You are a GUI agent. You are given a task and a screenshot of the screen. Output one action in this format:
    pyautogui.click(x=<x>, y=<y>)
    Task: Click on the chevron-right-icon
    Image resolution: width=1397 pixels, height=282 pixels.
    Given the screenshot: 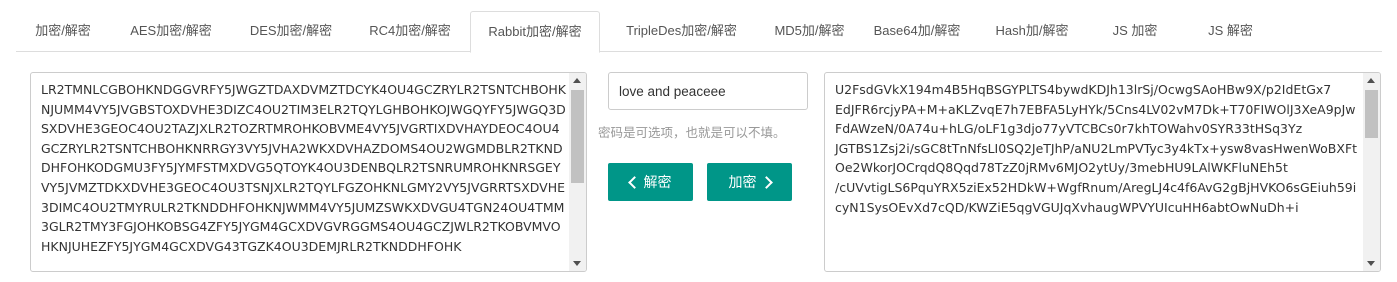 What is the action you would take?
    pyautogui.click(x=766, y=182)
    